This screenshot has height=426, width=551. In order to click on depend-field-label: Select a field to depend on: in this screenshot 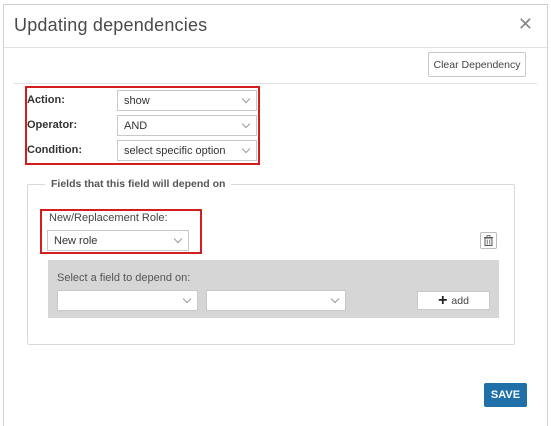, I will do `click(124, 278)`.